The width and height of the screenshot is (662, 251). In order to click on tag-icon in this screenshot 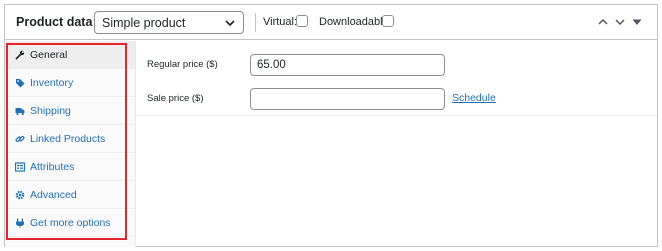, I will do `click(20, 83)`.